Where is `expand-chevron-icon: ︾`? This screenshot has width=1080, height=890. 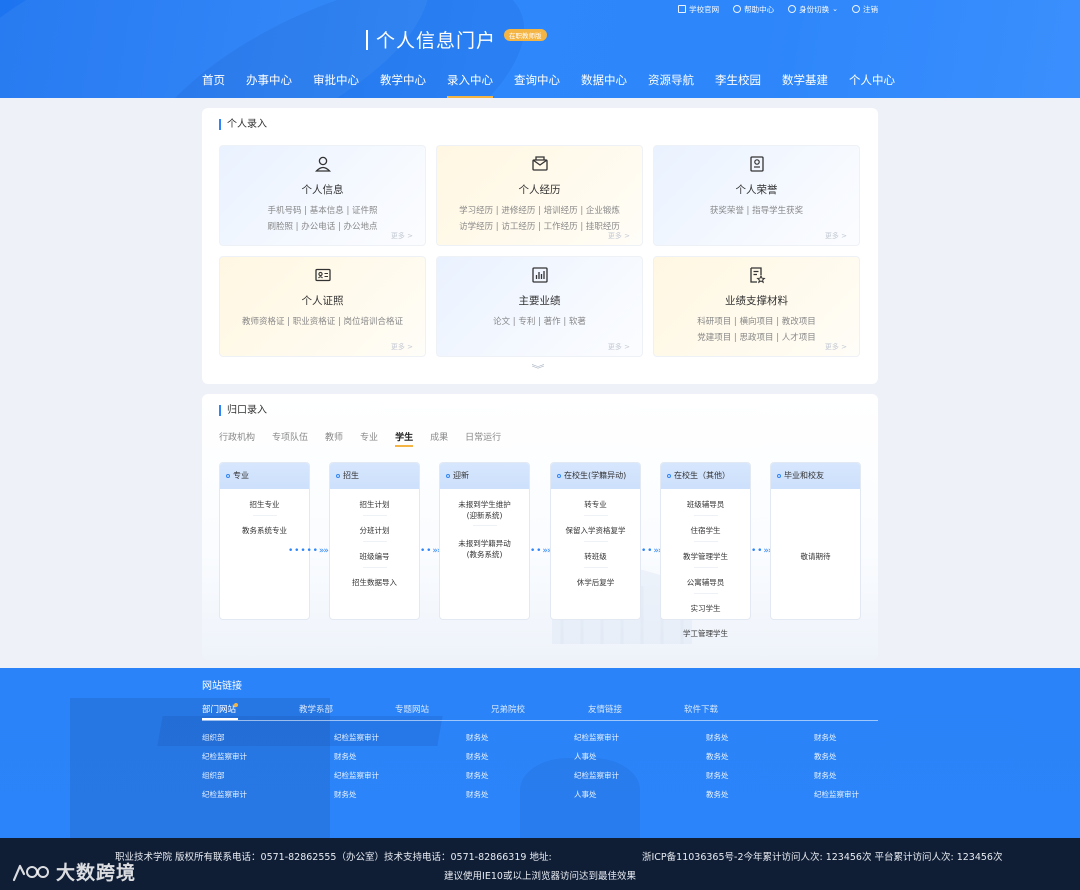
expand-chevron-icon: ︾ is located at coordinates (538, 368).